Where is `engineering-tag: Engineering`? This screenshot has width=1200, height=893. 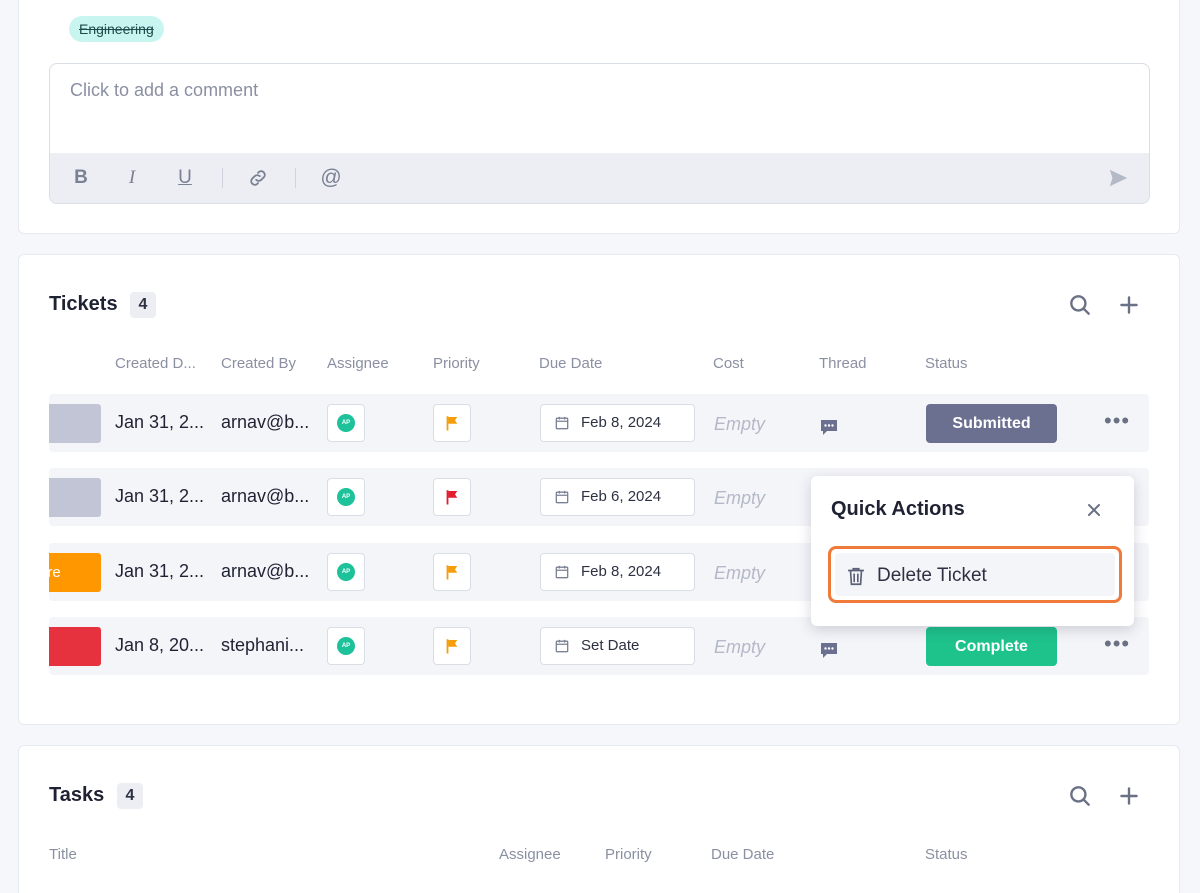
engineering-tag: Engineering is located at coordinates (116, 29).